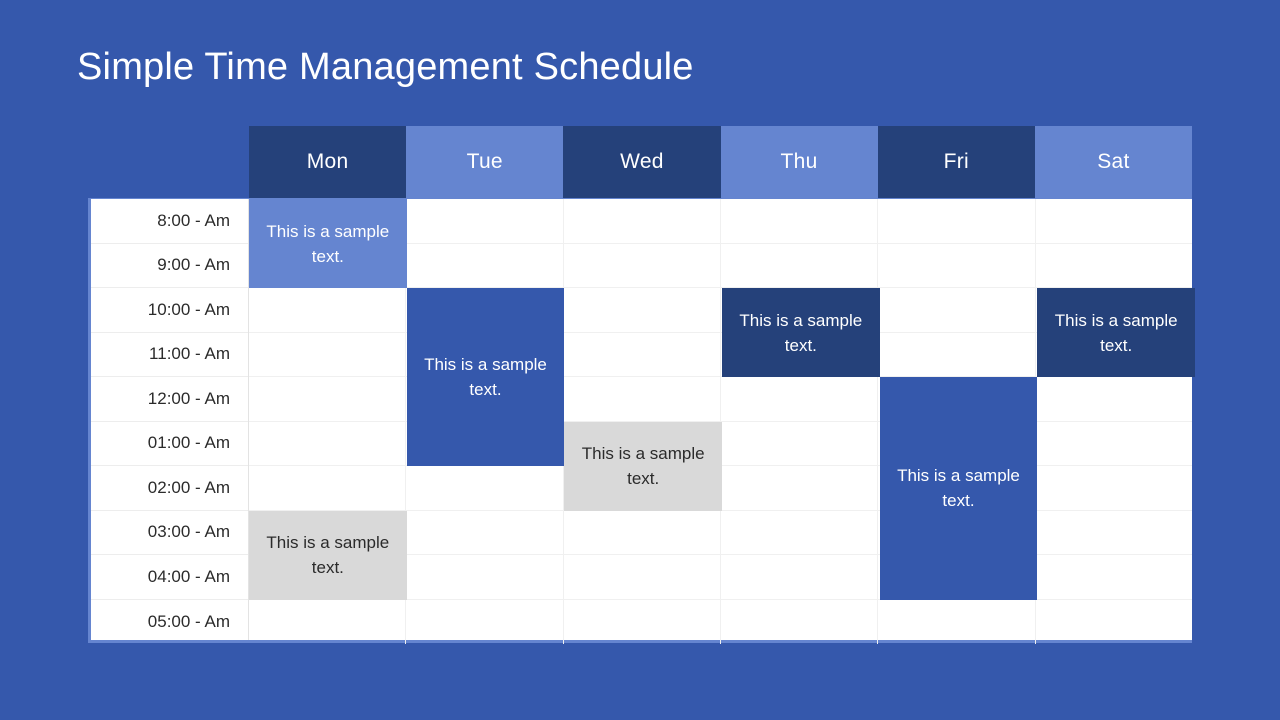  I want to click on day-header-row: Mon Tue Wed Thu Fri Sat, so click(721, 162).